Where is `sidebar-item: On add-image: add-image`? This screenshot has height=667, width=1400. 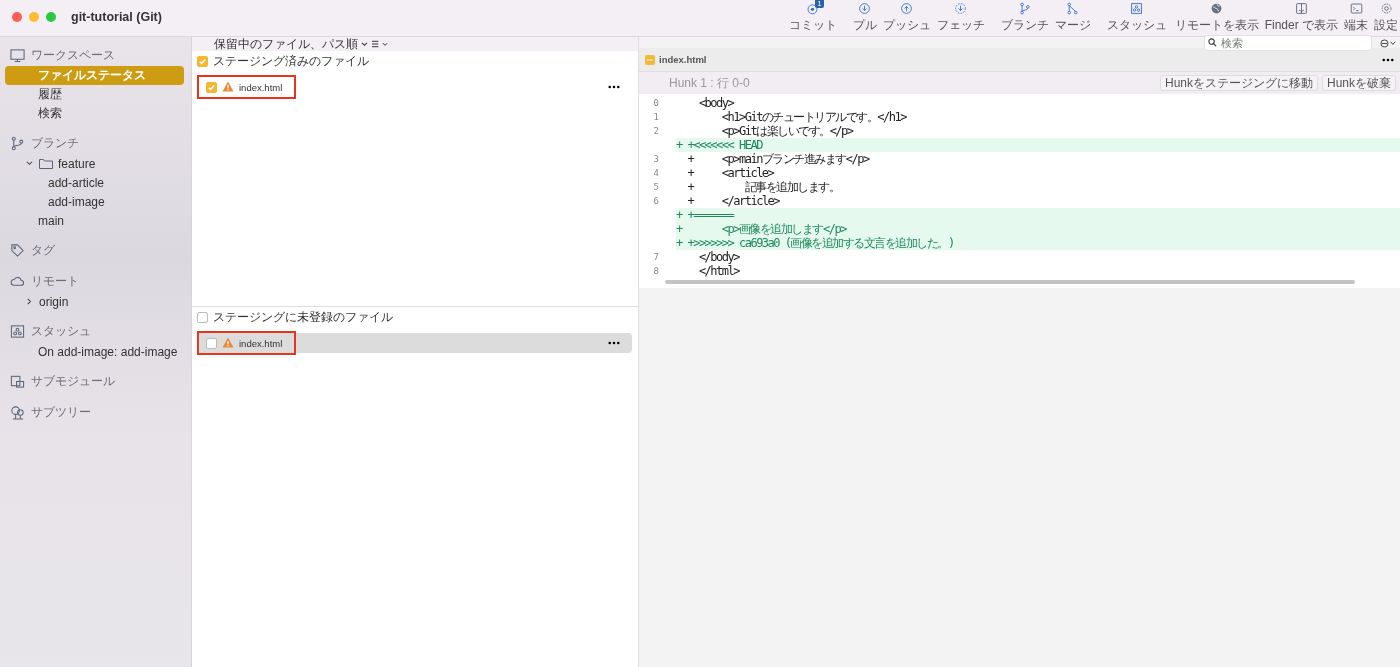
sidebar-item: On add-image: add-image is located at coordinates (94, 351).